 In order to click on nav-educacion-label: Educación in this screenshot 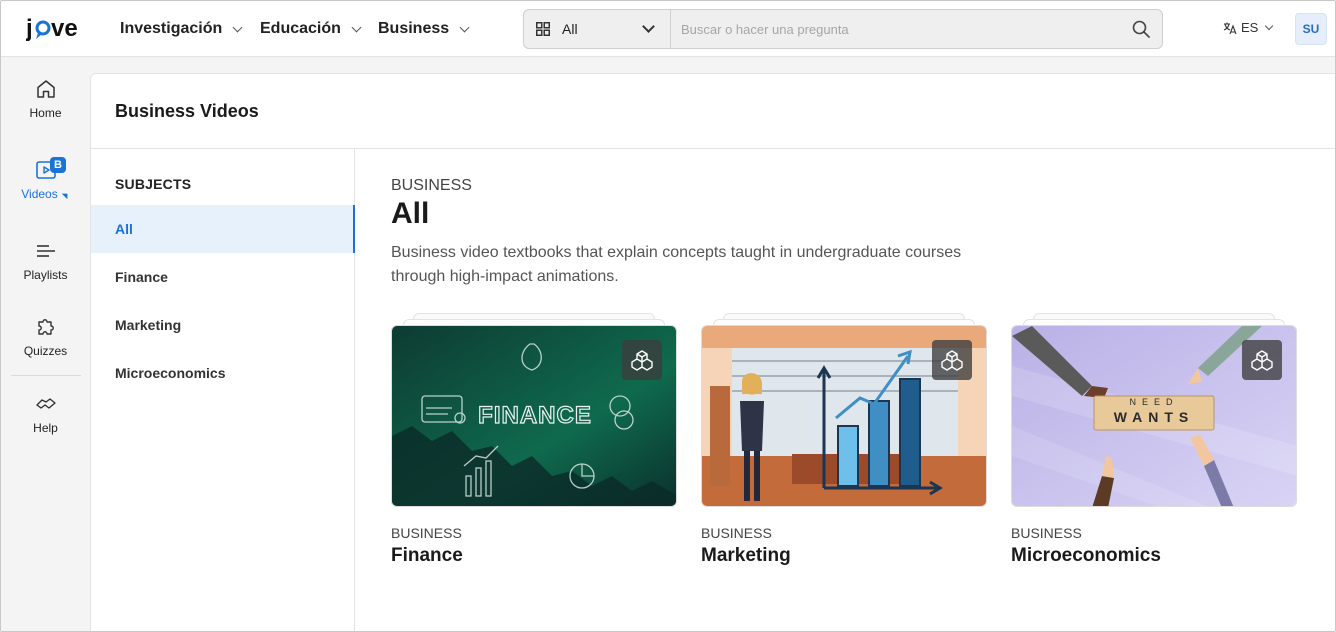, I will do `click(300, 28)`.